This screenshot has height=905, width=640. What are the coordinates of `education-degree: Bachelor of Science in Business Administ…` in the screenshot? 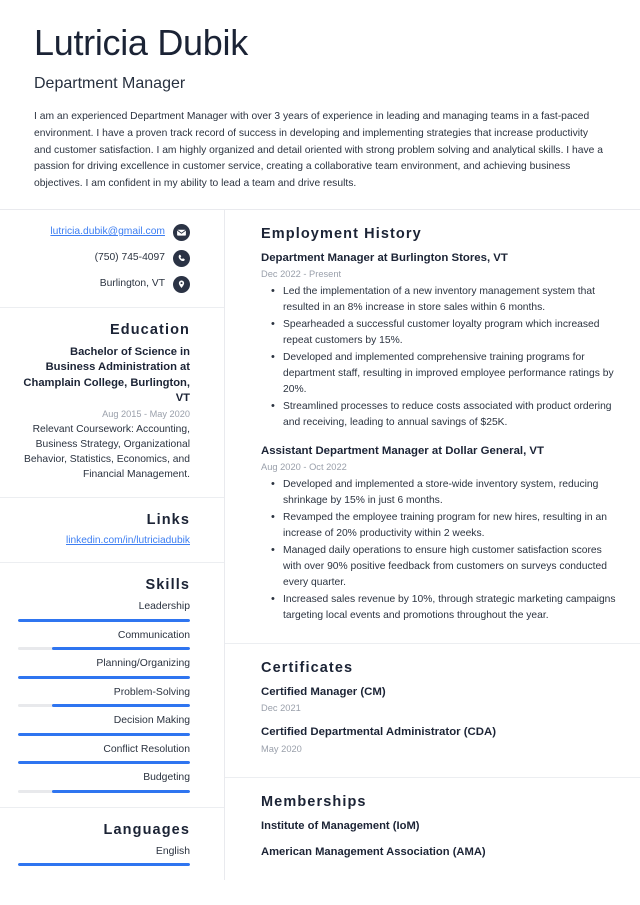 It's located at (106, 374).